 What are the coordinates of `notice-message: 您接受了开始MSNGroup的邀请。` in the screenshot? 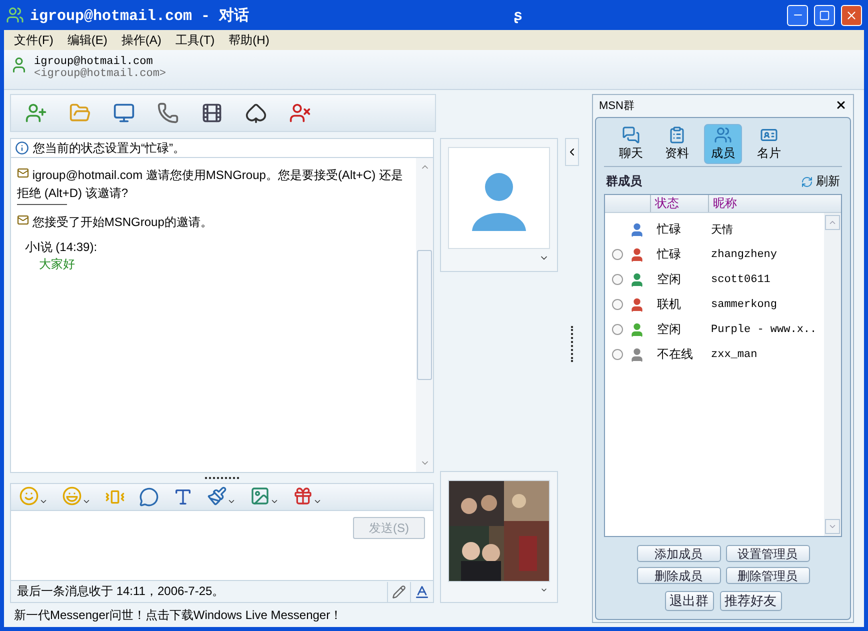 It's located at (213, 222).